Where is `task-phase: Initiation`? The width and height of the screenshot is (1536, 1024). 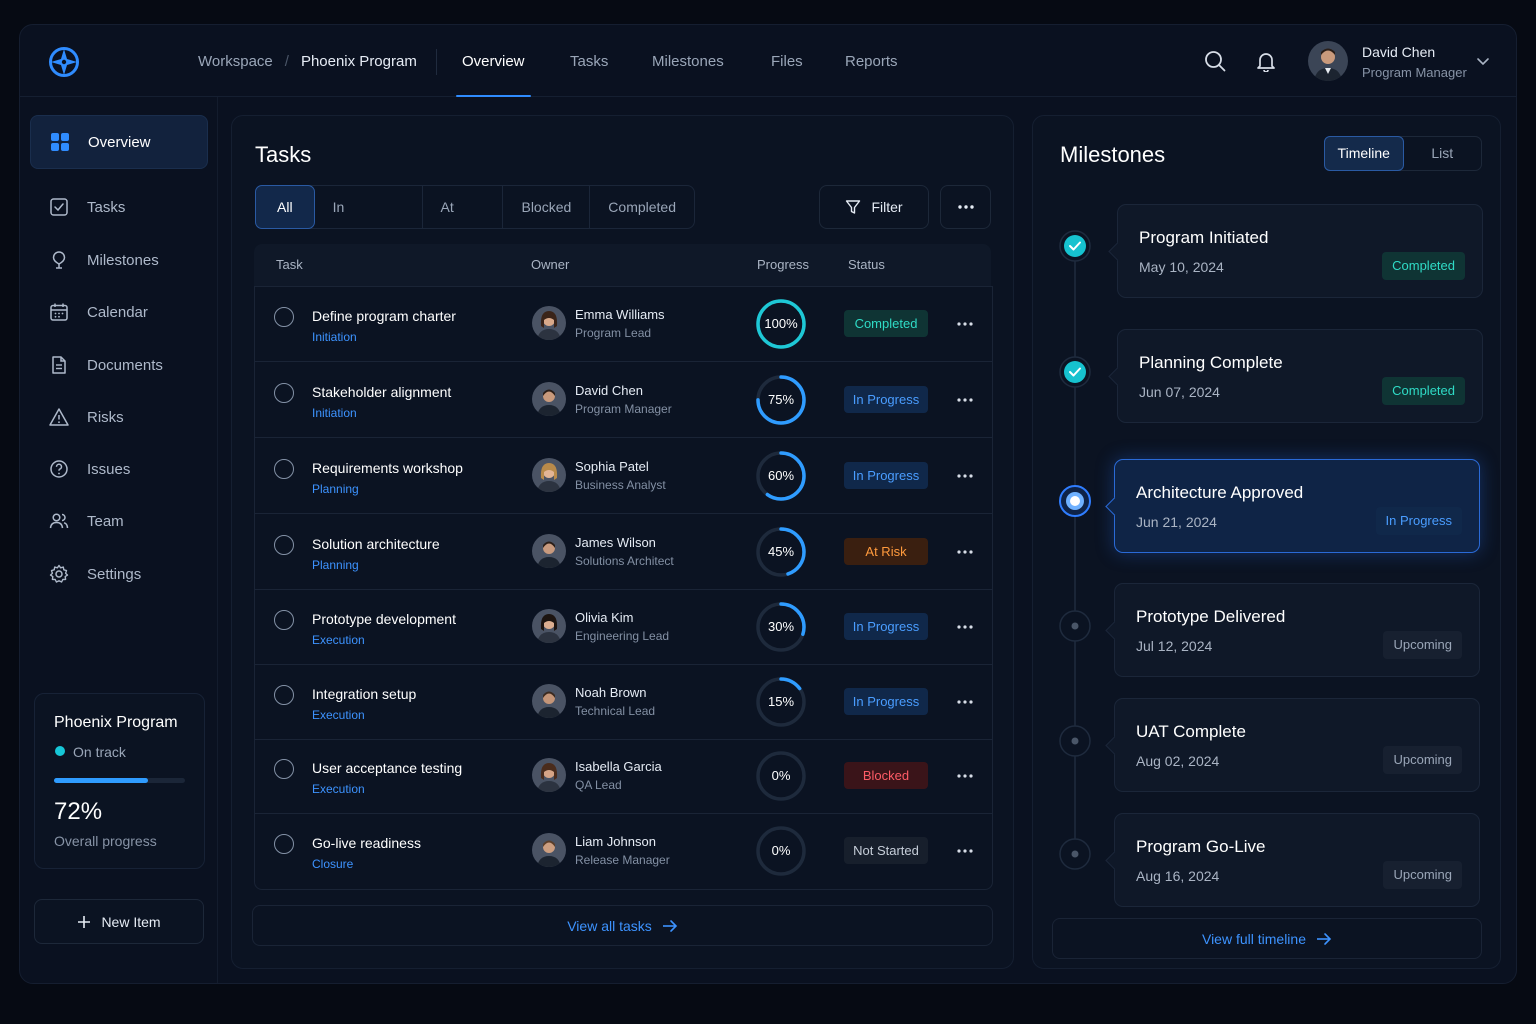
task-phase: Initiation is located at coordinates (334, 413).